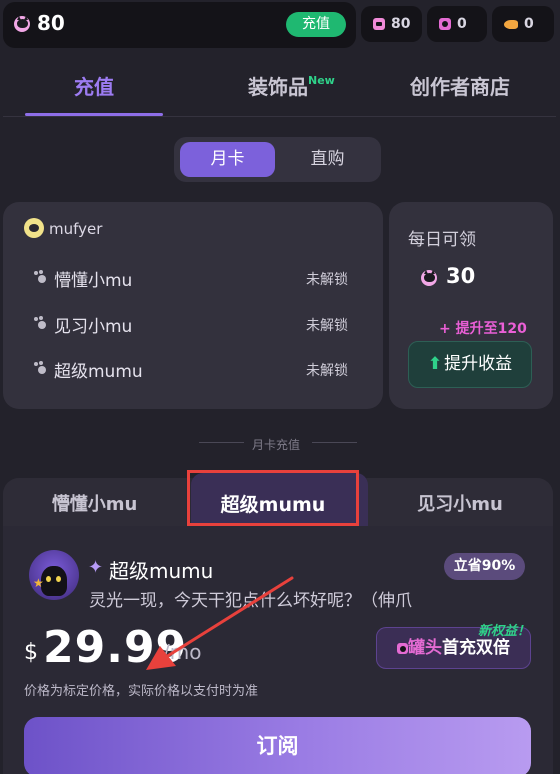 The image size is (560, 774). Describe the element at coordinates (204, 278) in the screenshot. I see `privilege-row: 懵懂小mu 未解锁` at that location.